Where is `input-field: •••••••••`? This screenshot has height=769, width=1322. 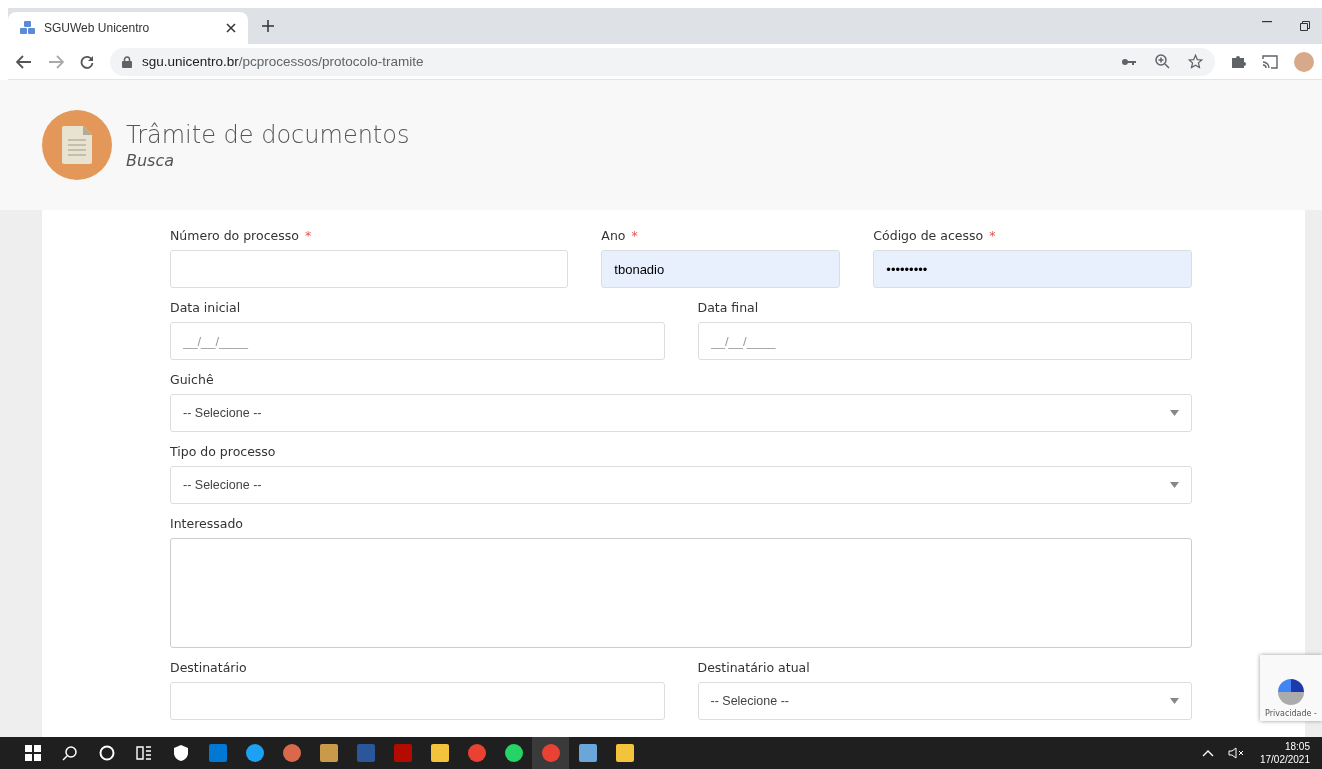
input-field: ••••••••• is located at coordinates (1032, 269).